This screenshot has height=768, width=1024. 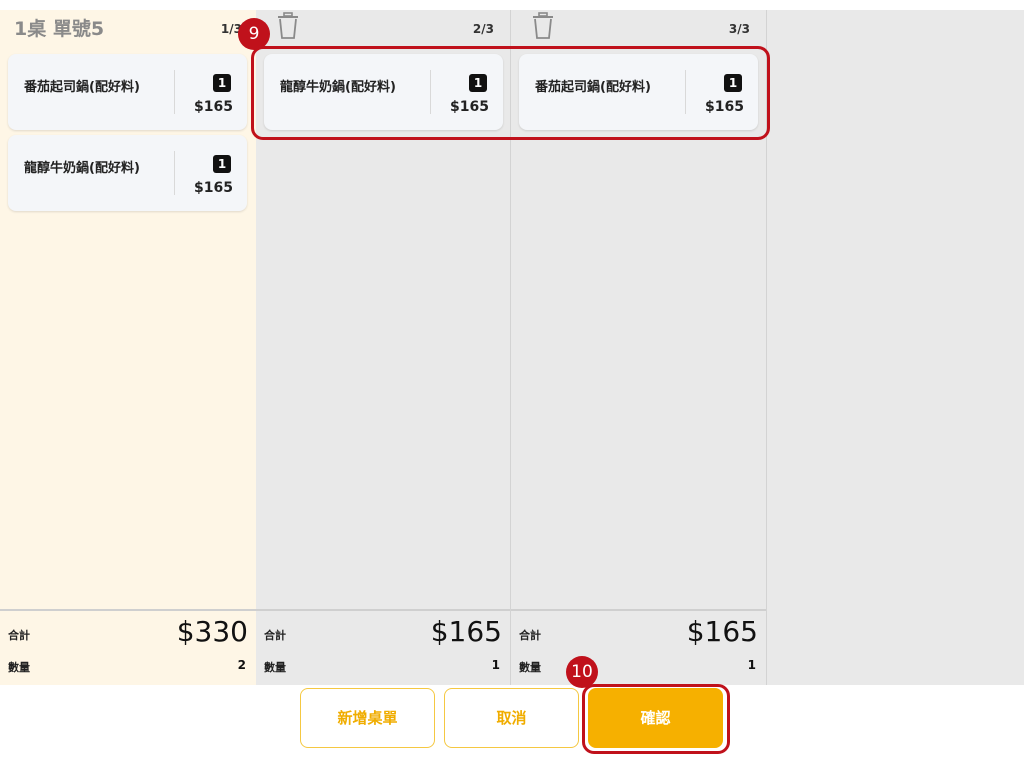 I want to click on order-item-card: 番茄起司鍋(配好料) 1 $165, so click(x=127, y=92).